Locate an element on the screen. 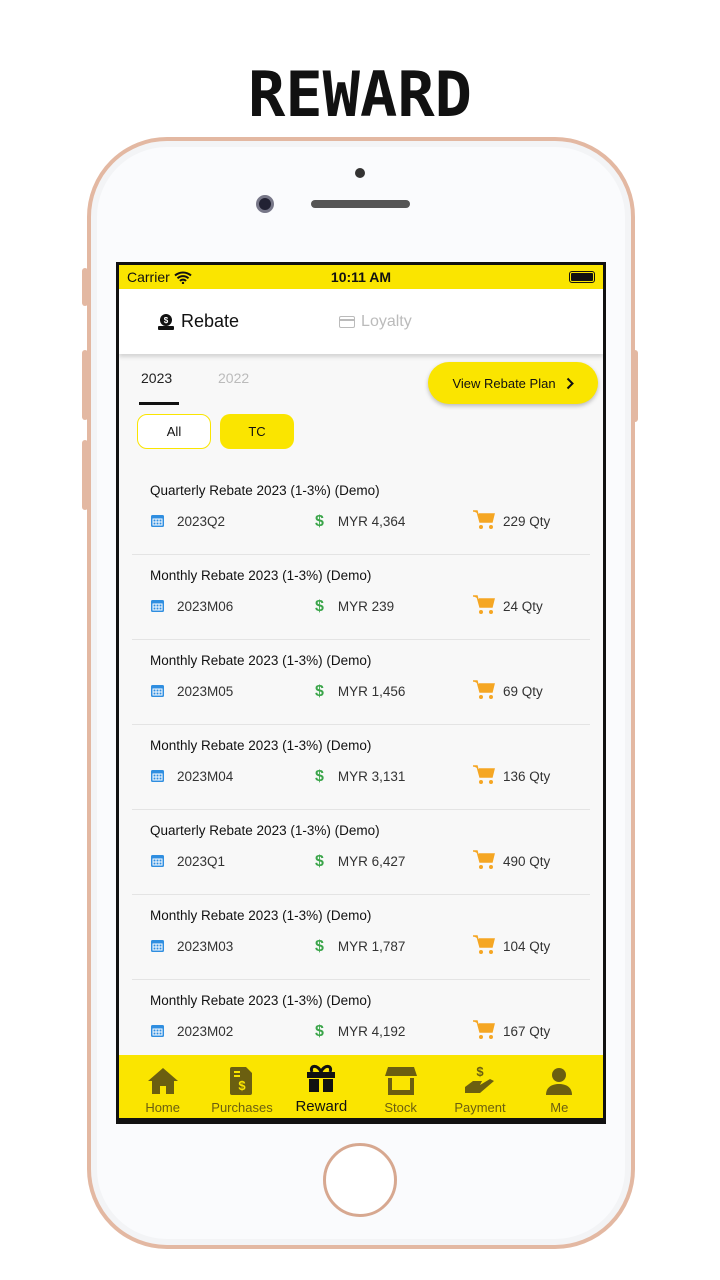 The width and height of the screenshot is (720, 1280). rebate-period: 2023Q2 is located at coordinates (201, 521).